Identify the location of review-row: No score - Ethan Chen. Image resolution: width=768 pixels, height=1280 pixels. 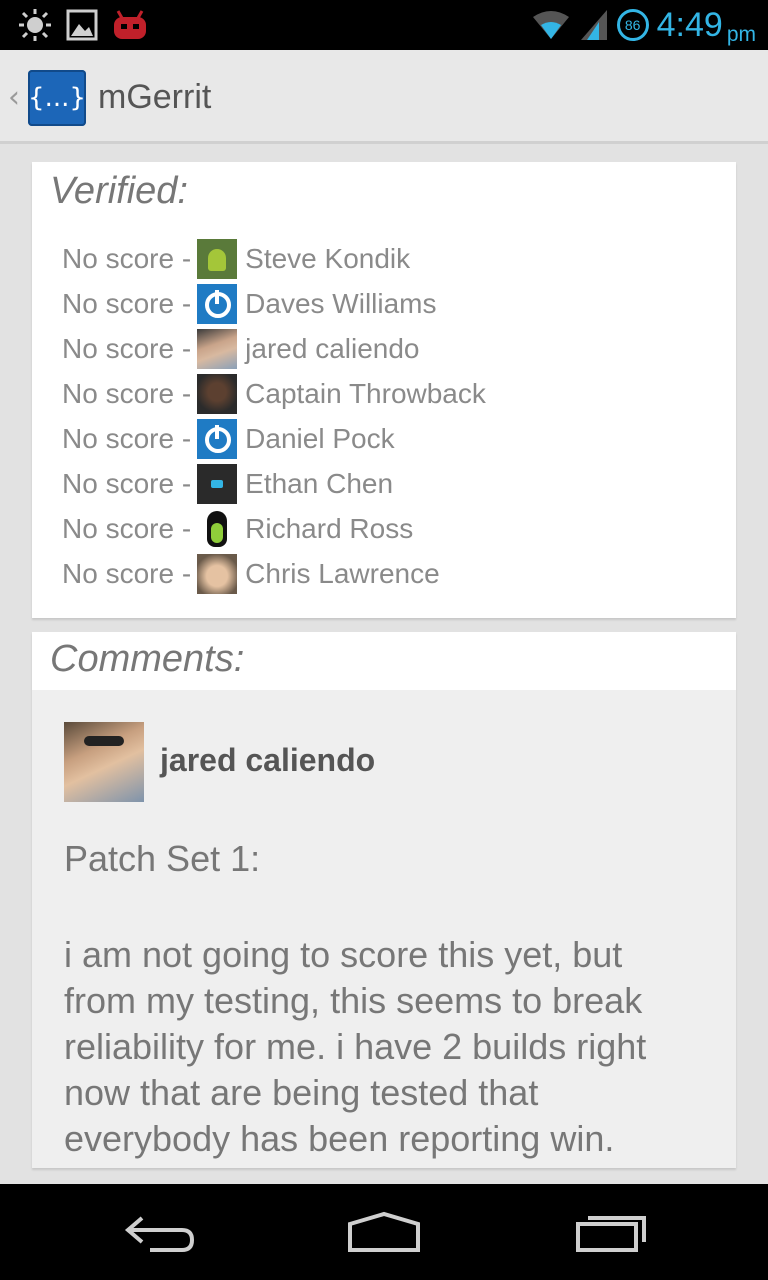
(274, 483).